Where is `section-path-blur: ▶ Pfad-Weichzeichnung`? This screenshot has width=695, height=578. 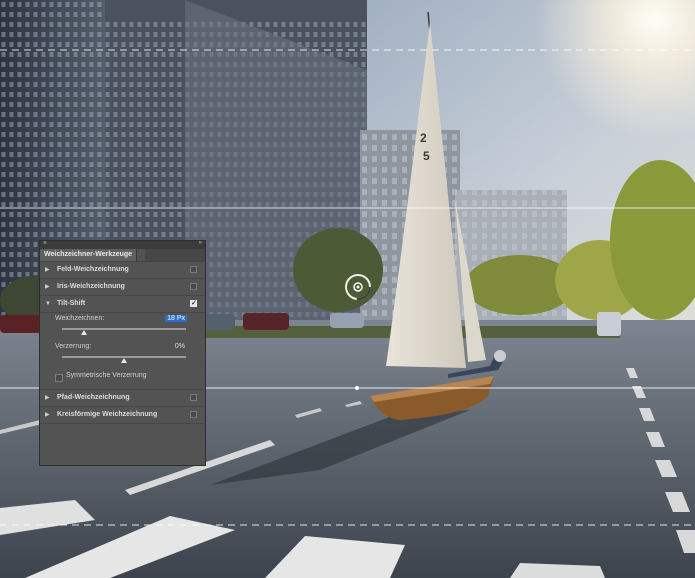
section-path-blur: ▶ Pfad-Weichzeichnung is located at coordinates (122, 398).